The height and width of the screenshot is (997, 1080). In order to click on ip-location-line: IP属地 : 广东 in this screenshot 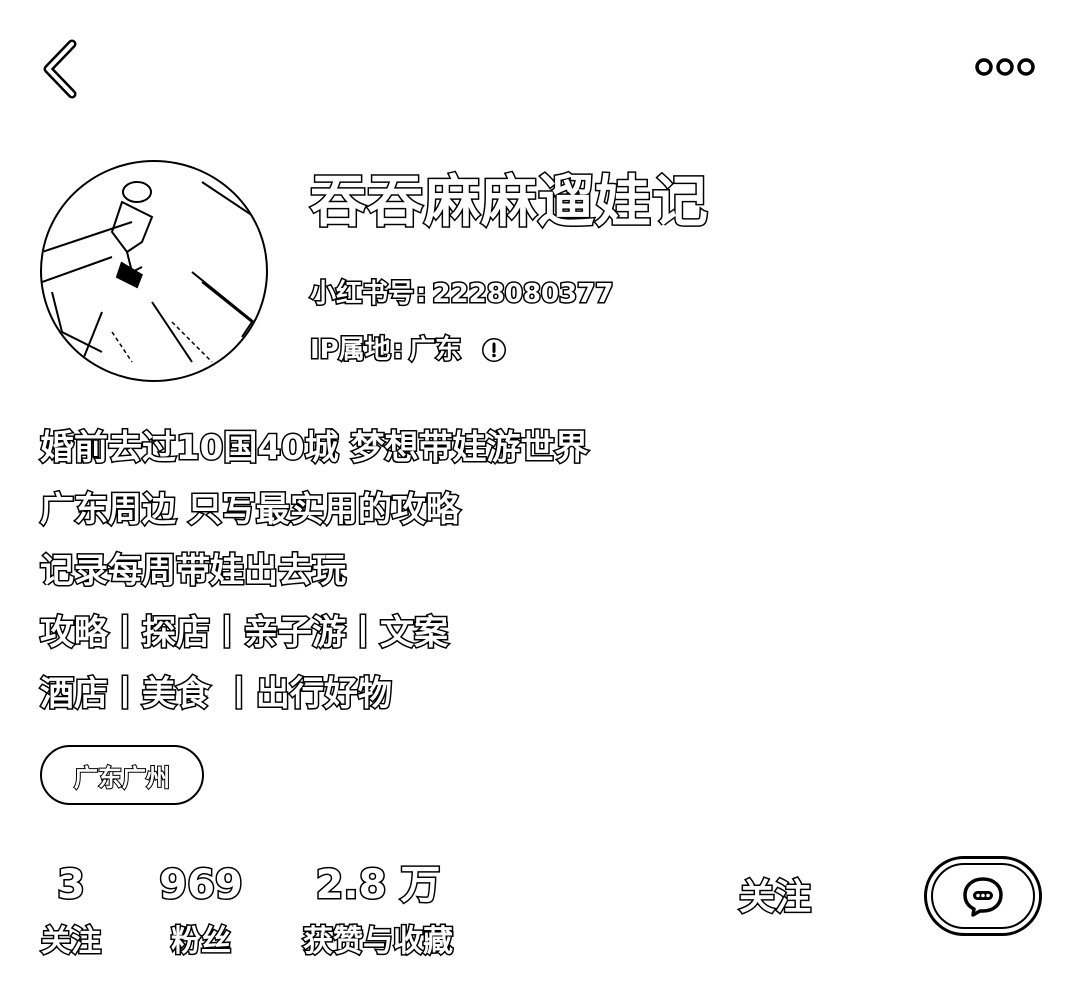, I will do `click(408, 350)`.